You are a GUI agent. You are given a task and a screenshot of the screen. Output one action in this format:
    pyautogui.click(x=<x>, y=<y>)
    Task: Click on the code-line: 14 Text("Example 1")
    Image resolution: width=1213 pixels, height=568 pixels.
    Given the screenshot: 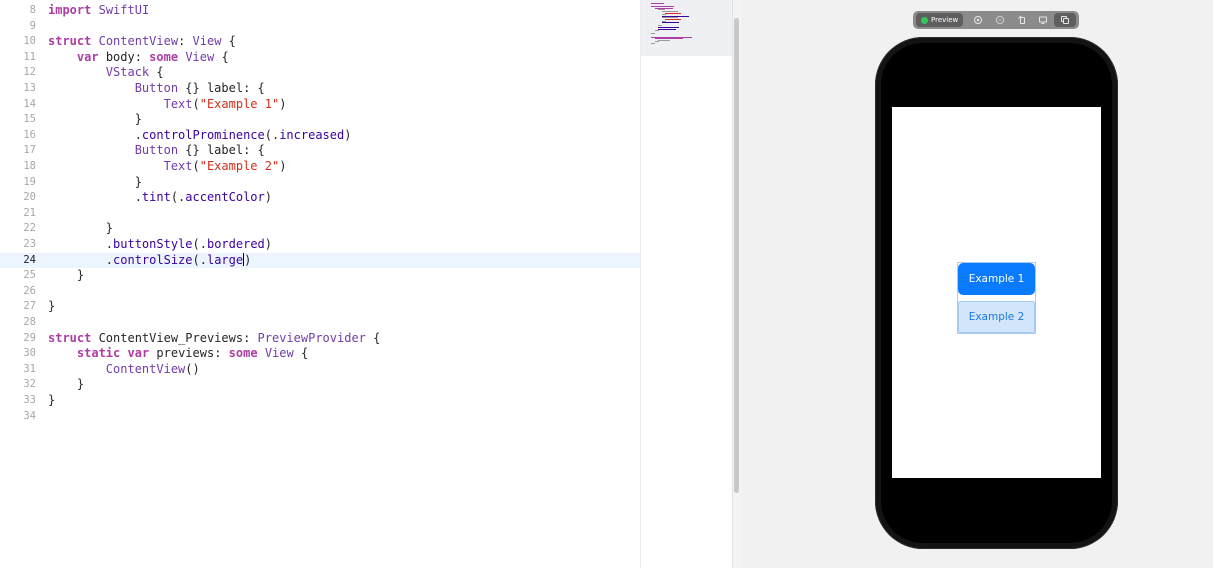 What is the action you would take?
    pyautogui.click(x=320, y=105)
    